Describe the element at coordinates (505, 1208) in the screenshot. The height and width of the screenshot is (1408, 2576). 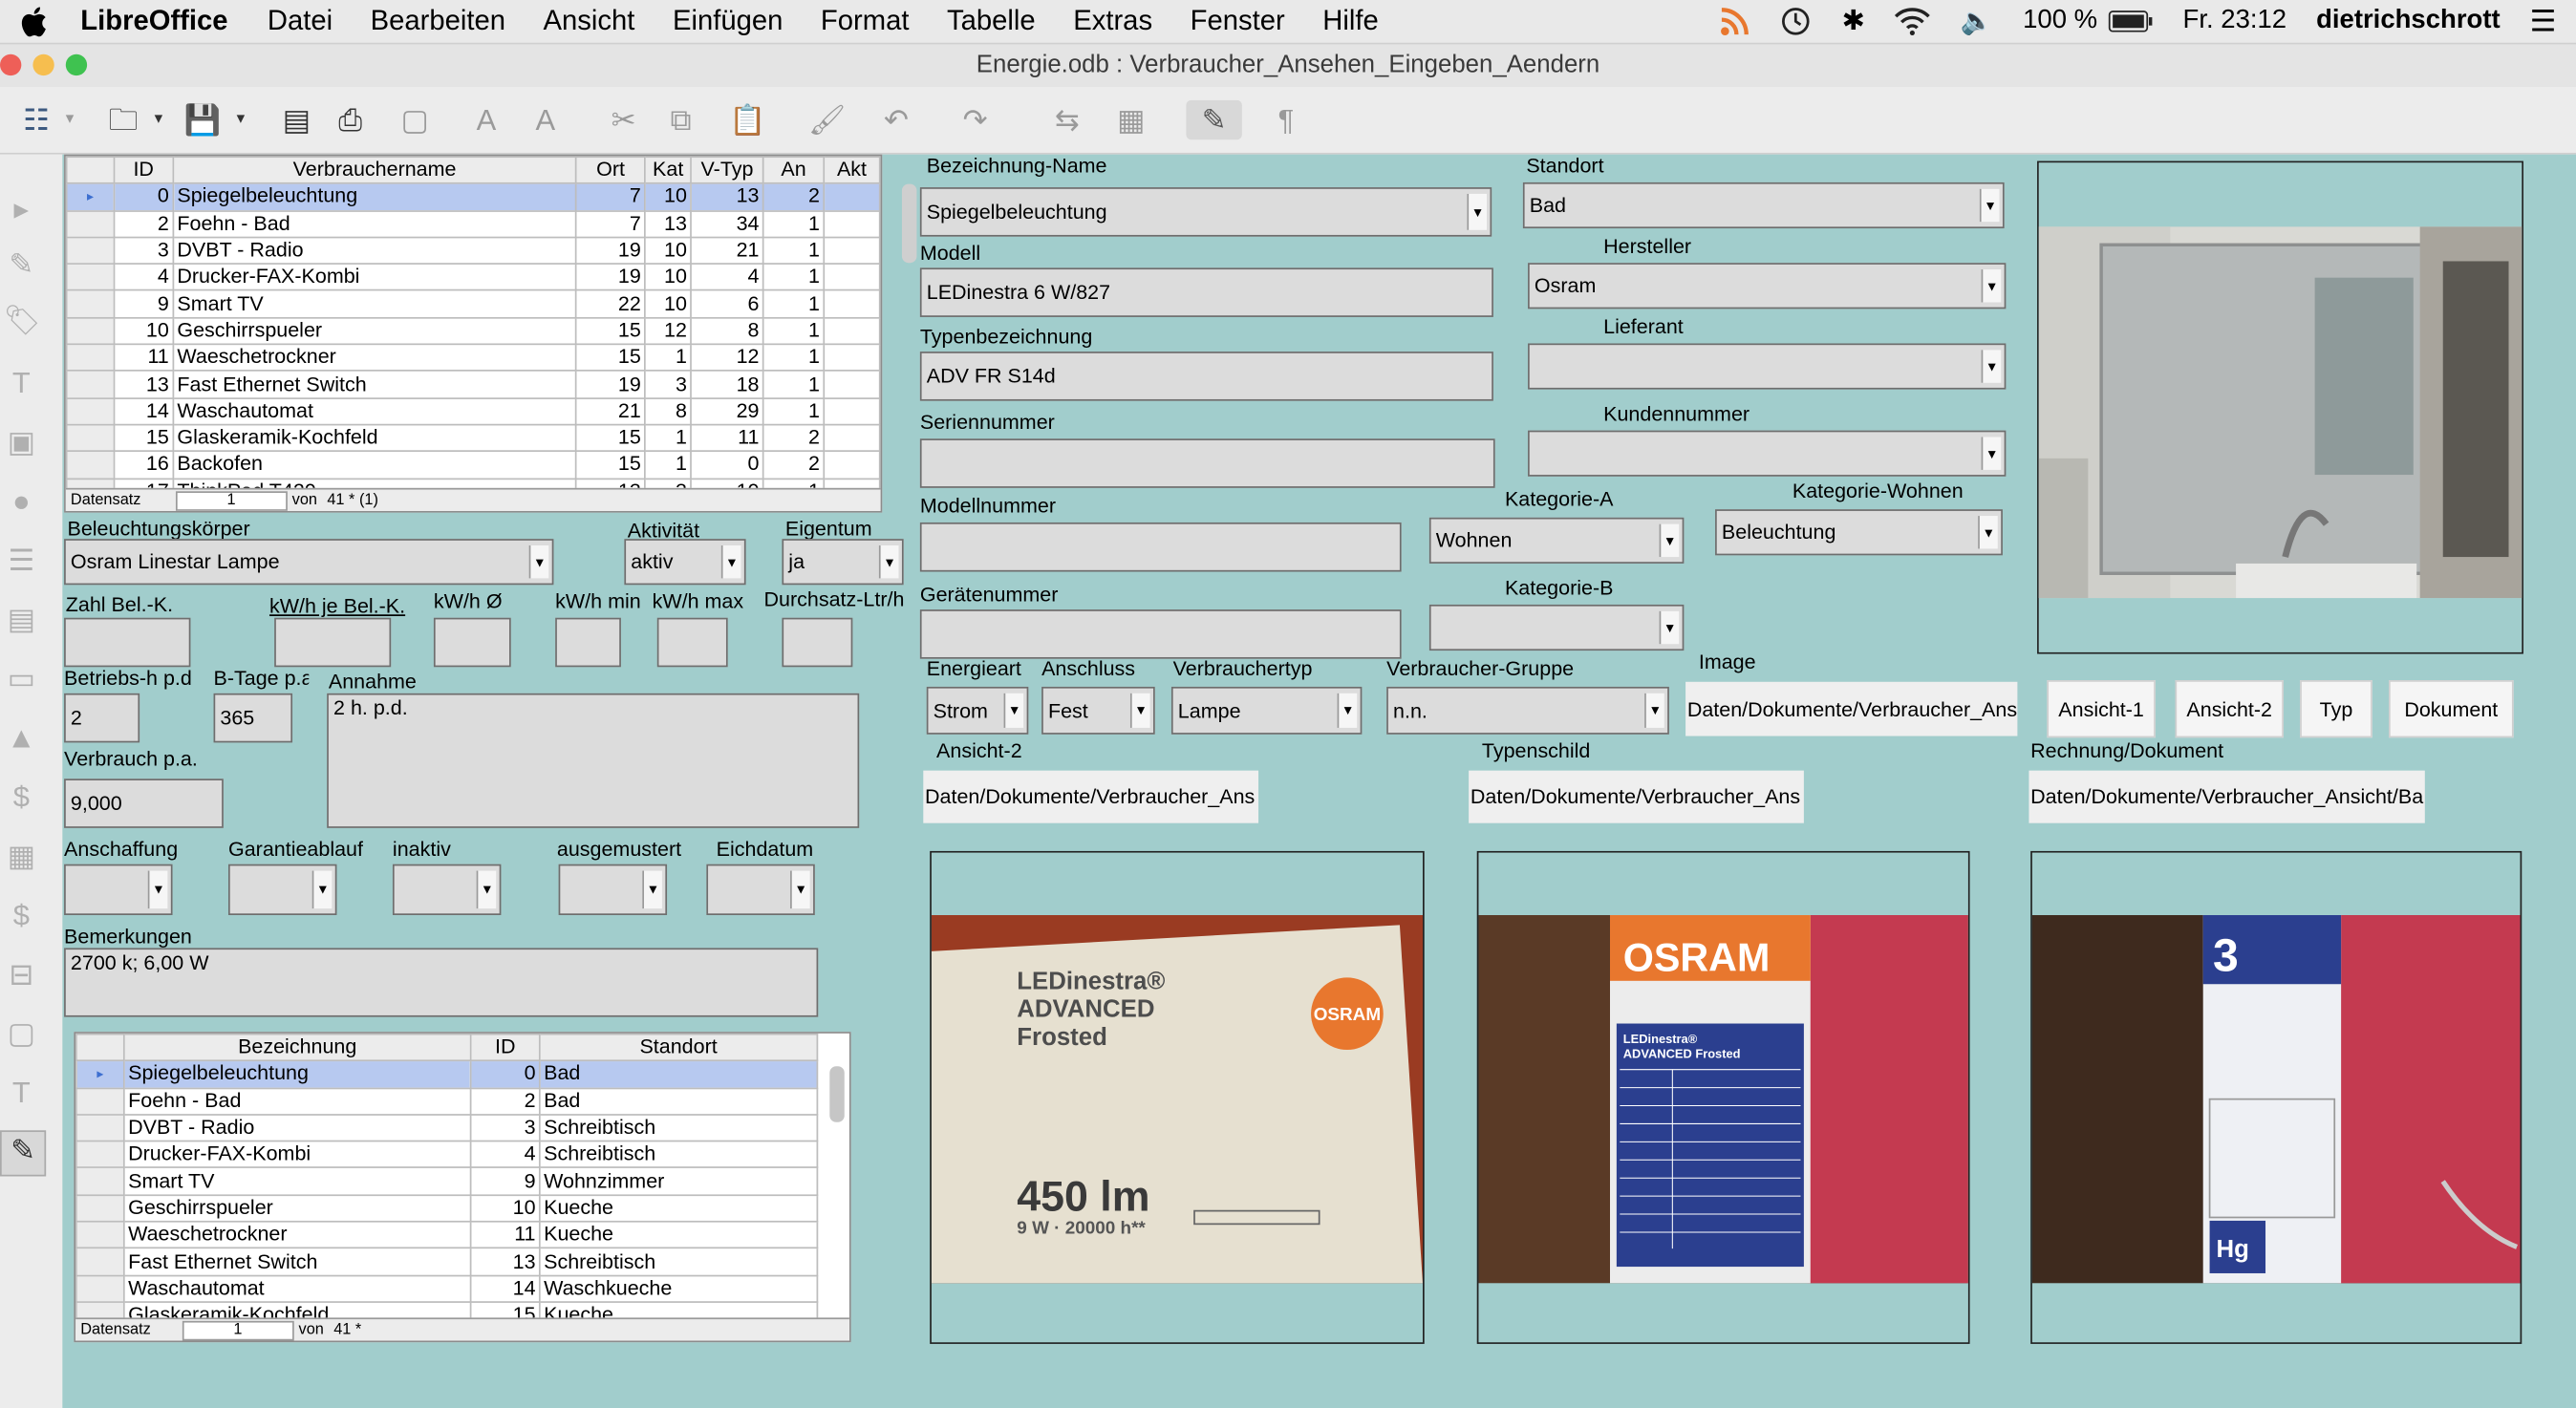
I see `table-cell: 10` at that location.